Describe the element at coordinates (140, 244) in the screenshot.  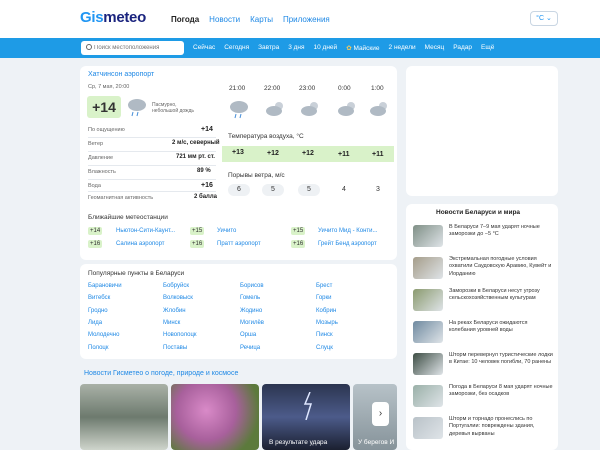
I see `station-link: Салина аэропорт` at that location.